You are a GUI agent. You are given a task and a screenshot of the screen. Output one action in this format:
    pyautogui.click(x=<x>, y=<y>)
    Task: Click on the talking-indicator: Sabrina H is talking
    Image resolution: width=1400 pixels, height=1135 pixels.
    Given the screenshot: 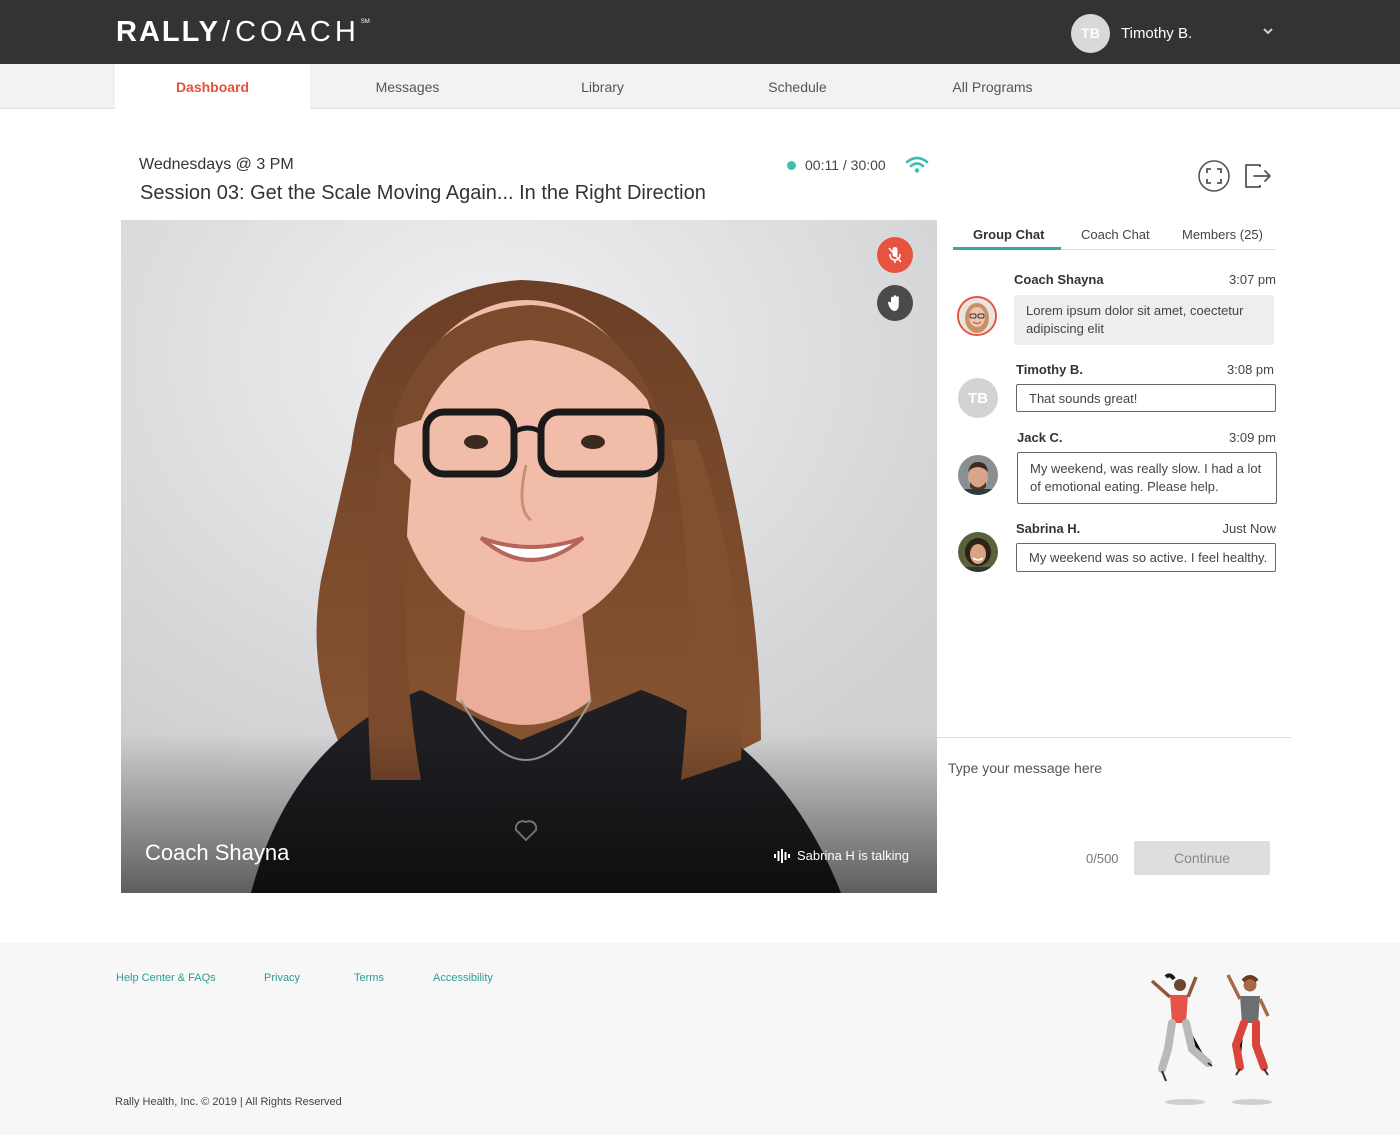 What is the action you would take?
    pyautogui.click(x=841, y=855)
    